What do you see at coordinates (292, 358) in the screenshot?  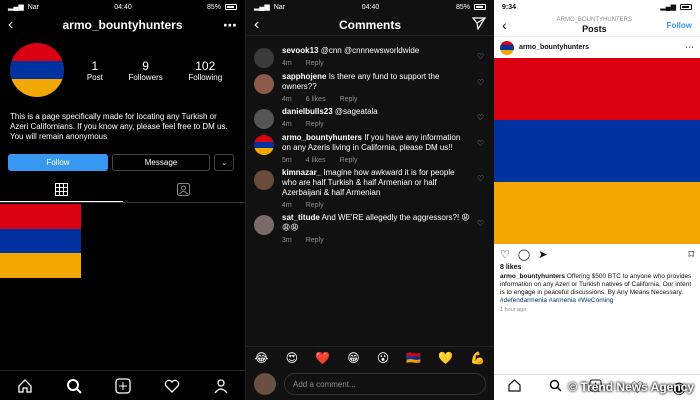 I see `emoji-button: 😍` at bounding box center [292, 358].